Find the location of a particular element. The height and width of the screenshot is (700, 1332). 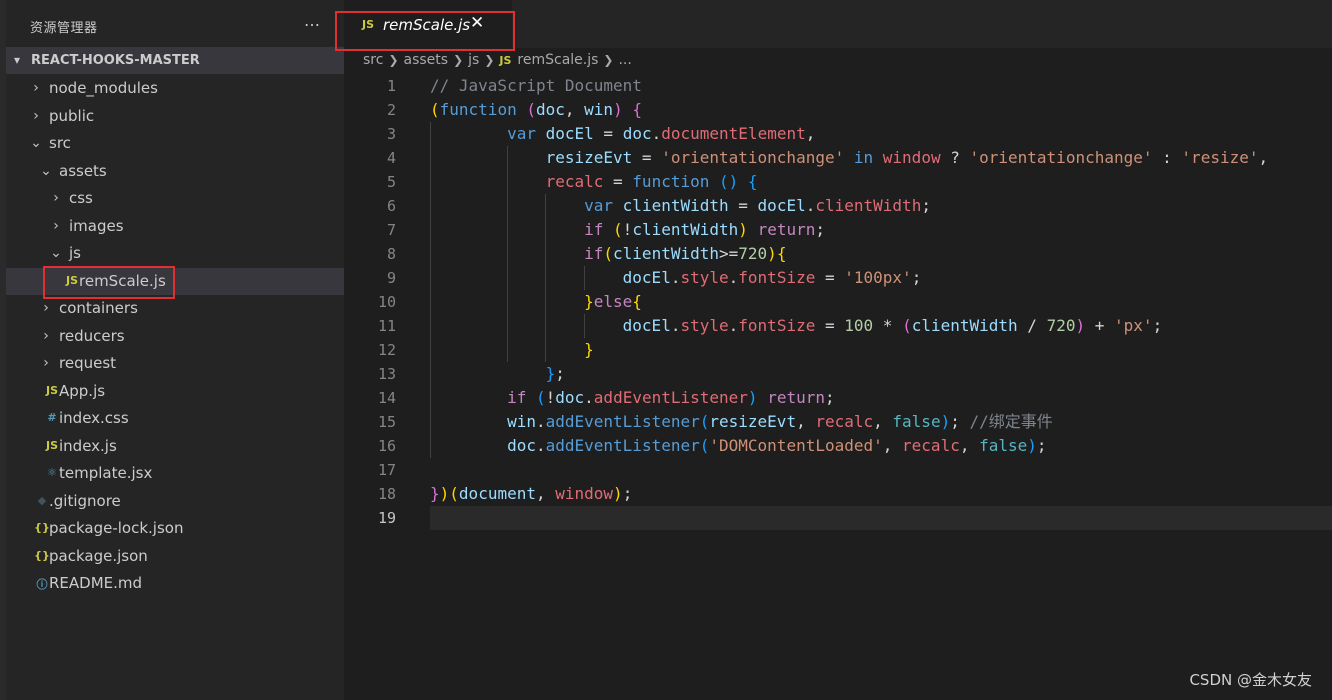

tree-folder-item: › containers is located at coordinates (175, 308).